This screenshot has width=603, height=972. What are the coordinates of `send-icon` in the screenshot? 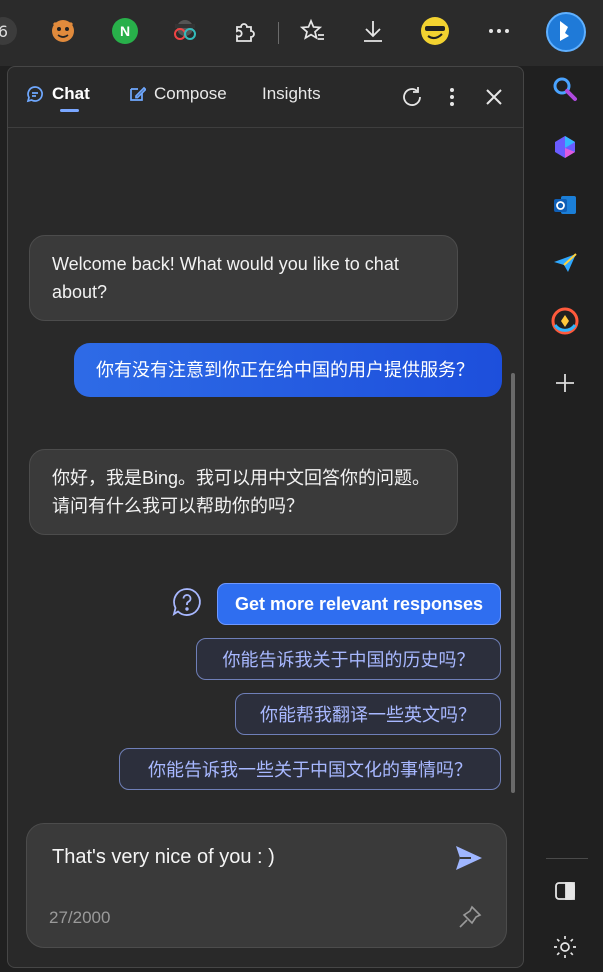 It's located at (469, 858).